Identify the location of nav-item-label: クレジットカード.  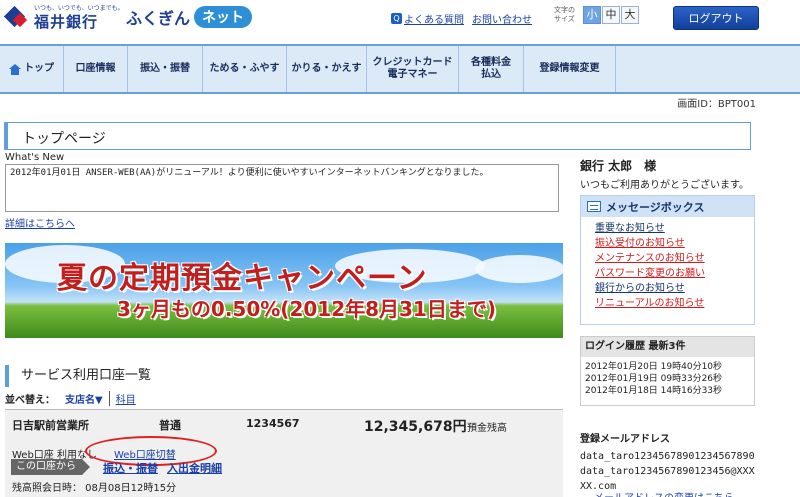
(412, 62).